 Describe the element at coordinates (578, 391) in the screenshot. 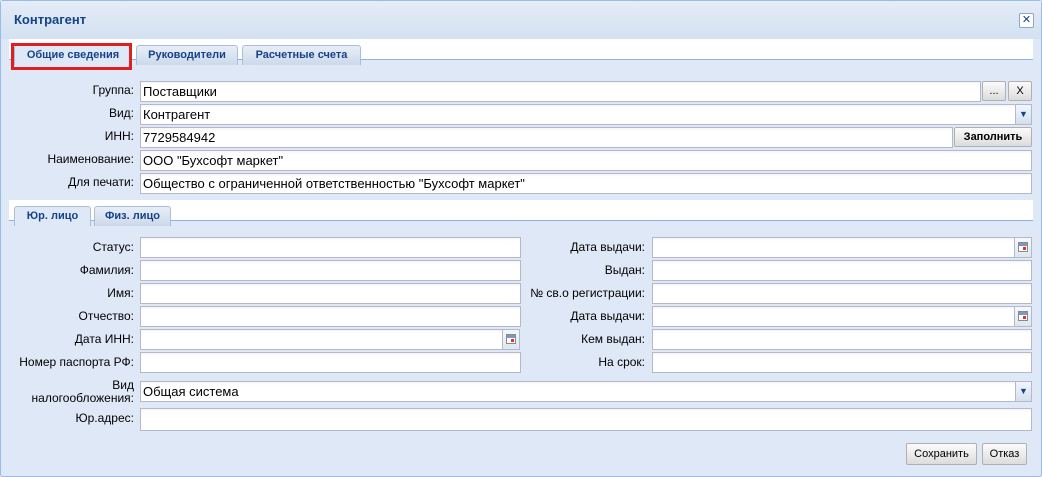

I see `tax-system-select: Общая система` at that location.